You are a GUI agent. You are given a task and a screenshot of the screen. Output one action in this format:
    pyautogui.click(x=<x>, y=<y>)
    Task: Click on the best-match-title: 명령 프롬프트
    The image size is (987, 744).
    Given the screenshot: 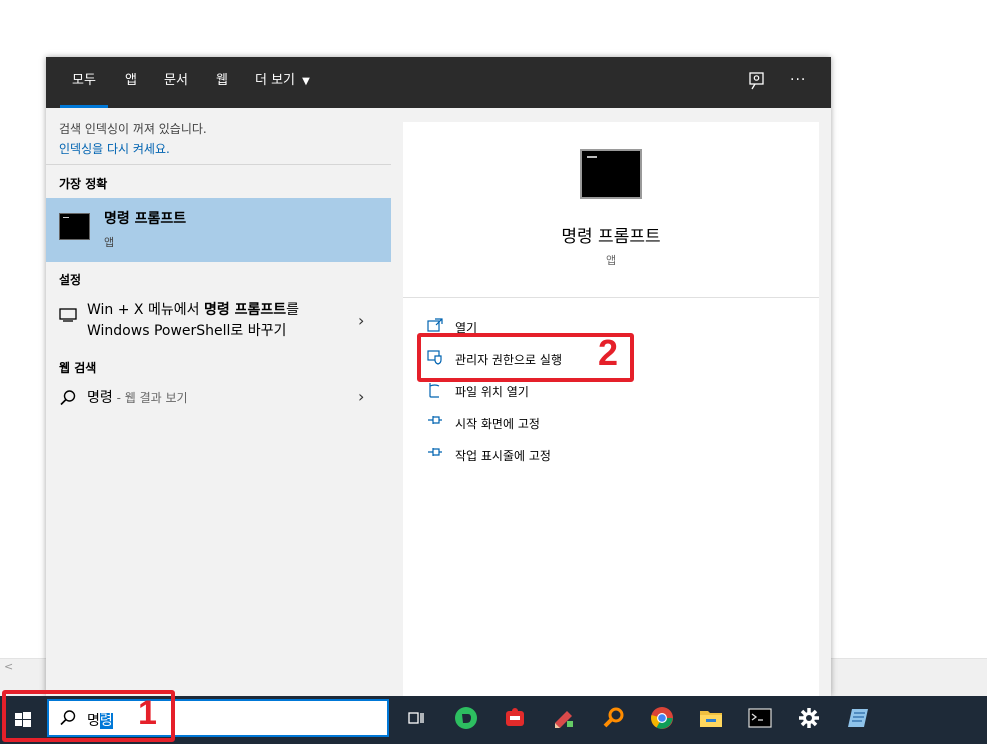 What is the action you would take?
    pyautogui.click(x=145, y=219)
    